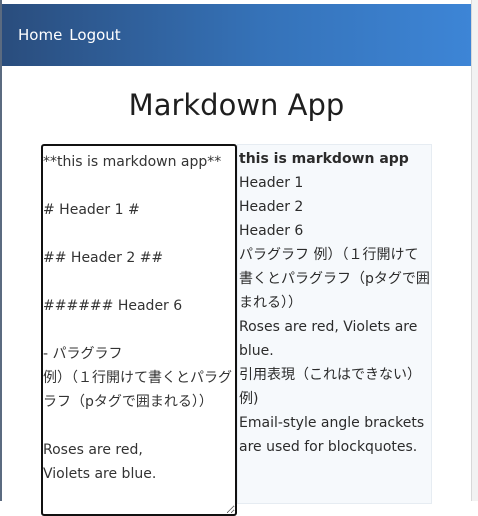  What do you see at coordinates (94, 35) in the screenshot?
I see `nav-logout-link: Logout` at bounding box center [94, 35].